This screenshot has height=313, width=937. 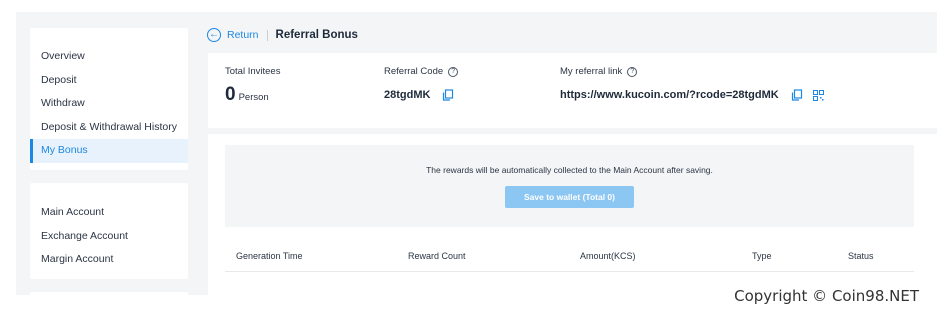 I want to click on return-link: Return, so click(x=243, y=35).